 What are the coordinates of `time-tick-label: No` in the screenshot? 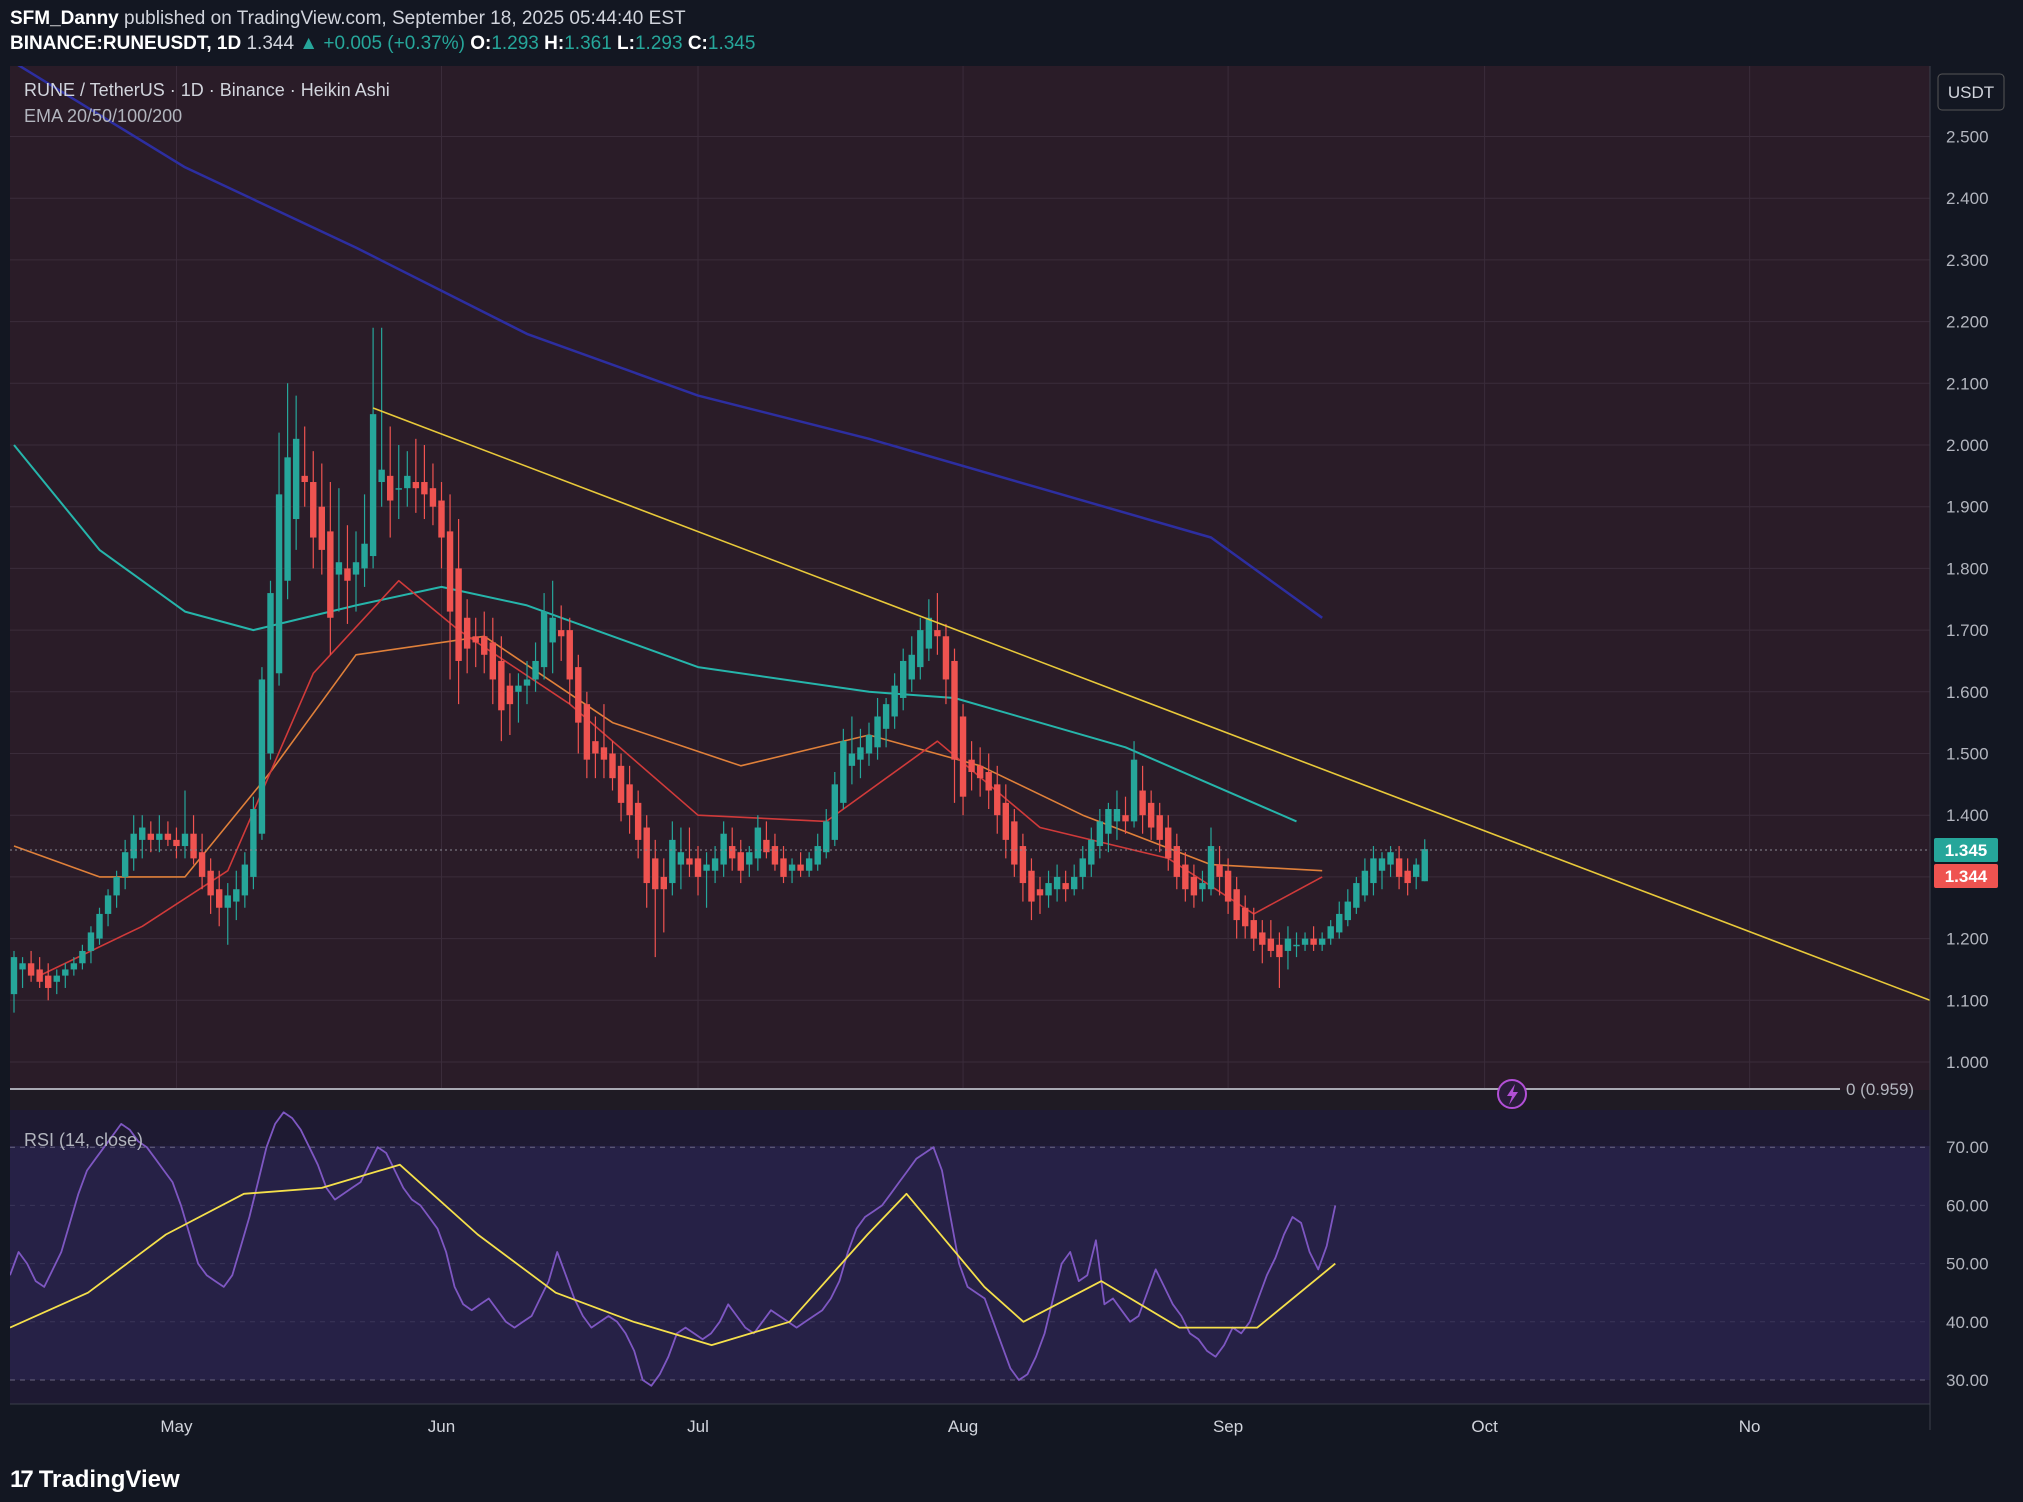 It's located at (1750, 1426).